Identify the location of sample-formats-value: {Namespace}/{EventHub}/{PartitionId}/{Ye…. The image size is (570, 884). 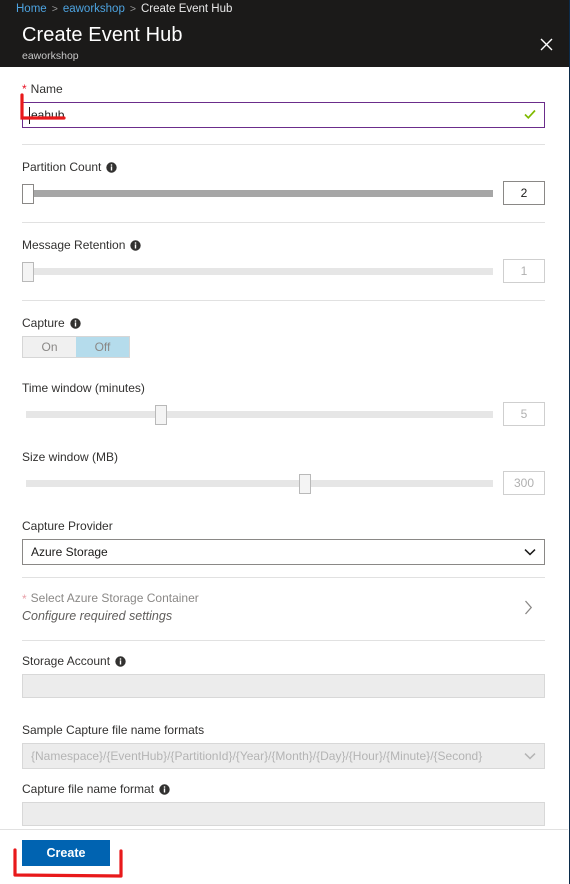
(257, 756).